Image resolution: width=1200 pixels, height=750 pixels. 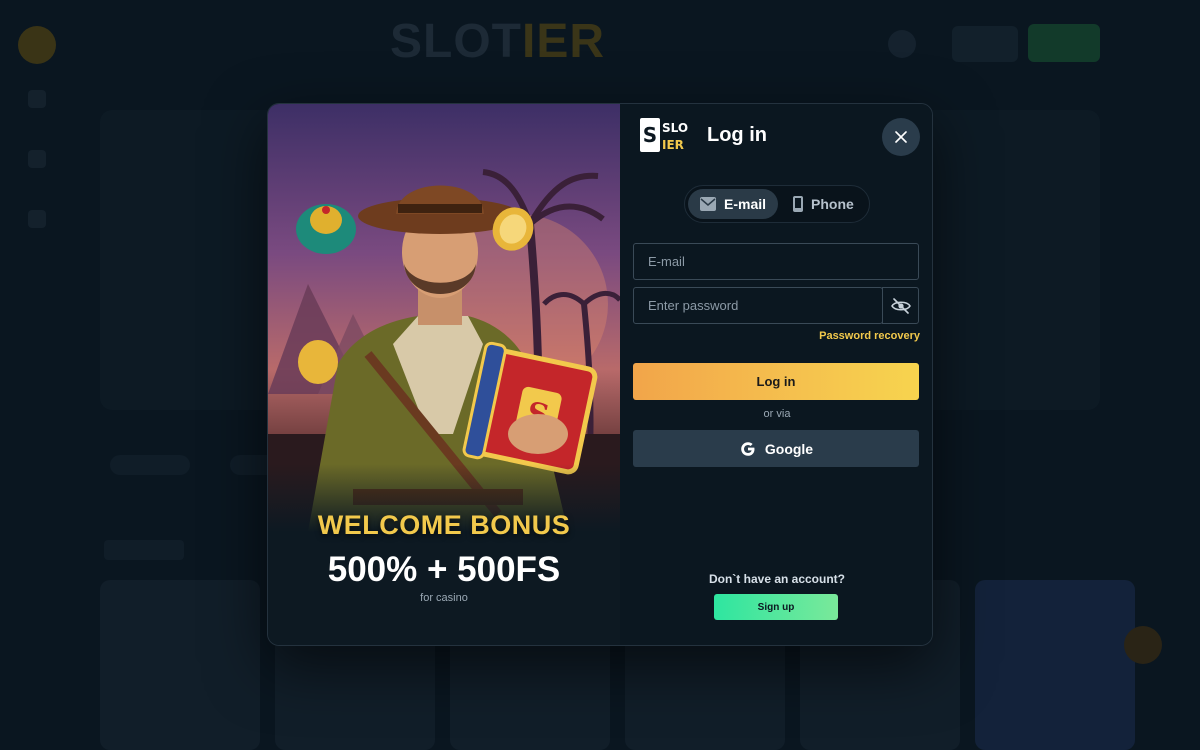 What do you see at coordinates (832, 204) in the screenshot?
I see `tab-phone-label: Phone` at bounding box center [832, 204].